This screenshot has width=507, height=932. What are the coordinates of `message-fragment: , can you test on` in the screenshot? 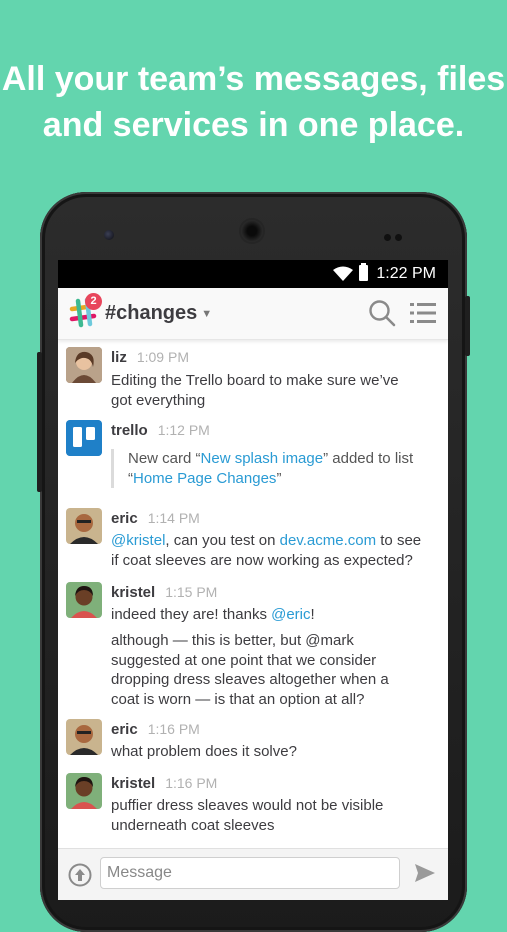 It's located at (222, 540).